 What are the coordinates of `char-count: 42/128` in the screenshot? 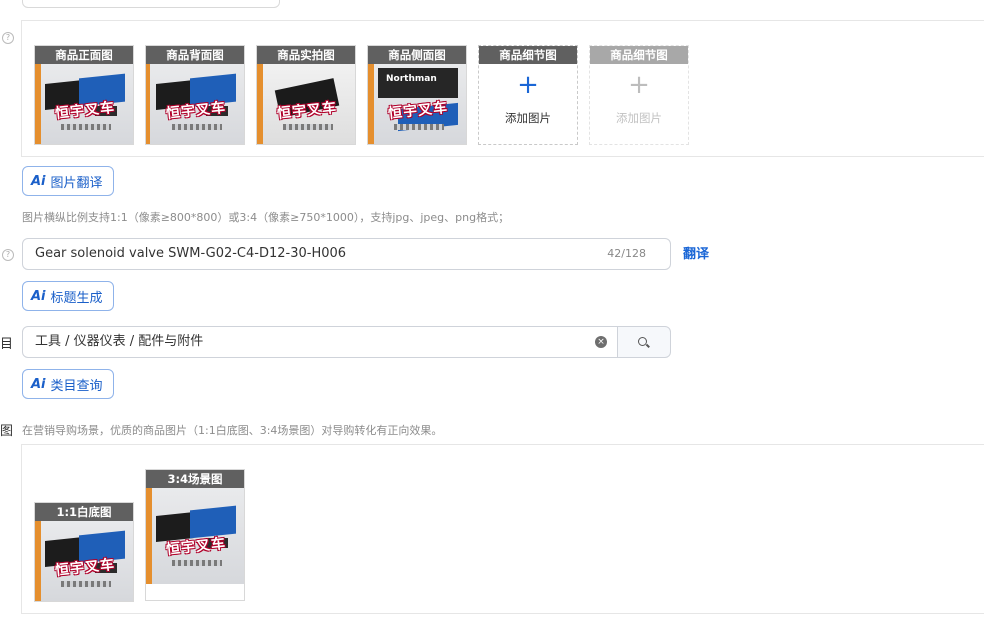 It's located at (626, 253).